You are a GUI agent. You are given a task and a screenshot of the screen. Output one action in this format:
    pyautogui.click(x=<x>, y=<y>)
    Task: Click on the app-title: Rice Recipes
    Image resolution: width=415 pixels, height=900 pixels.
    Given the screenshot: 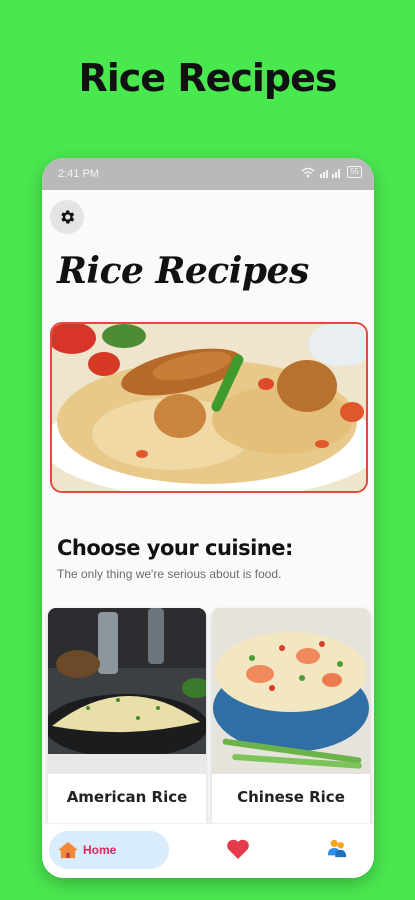 What is the action you would take?
    pyautogui.click(x=183, y=271)
    